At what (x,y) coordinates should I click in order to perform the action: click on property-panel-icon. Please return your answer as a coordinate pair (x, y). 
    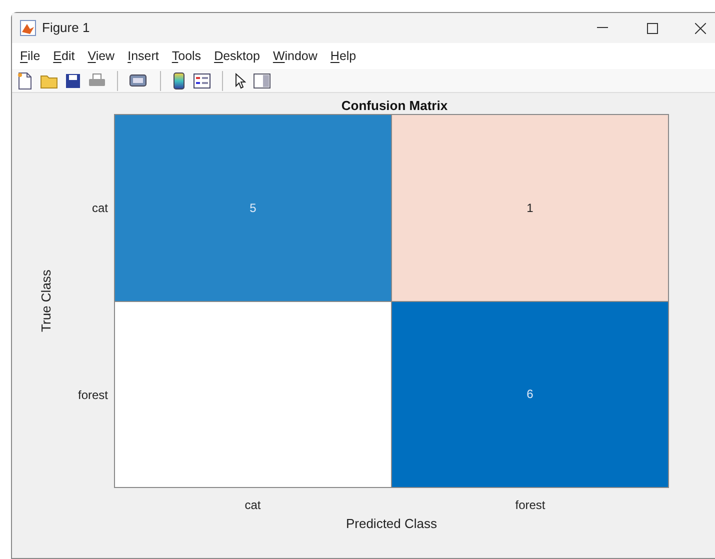
    Looking at the image, I should click on (262, 80).